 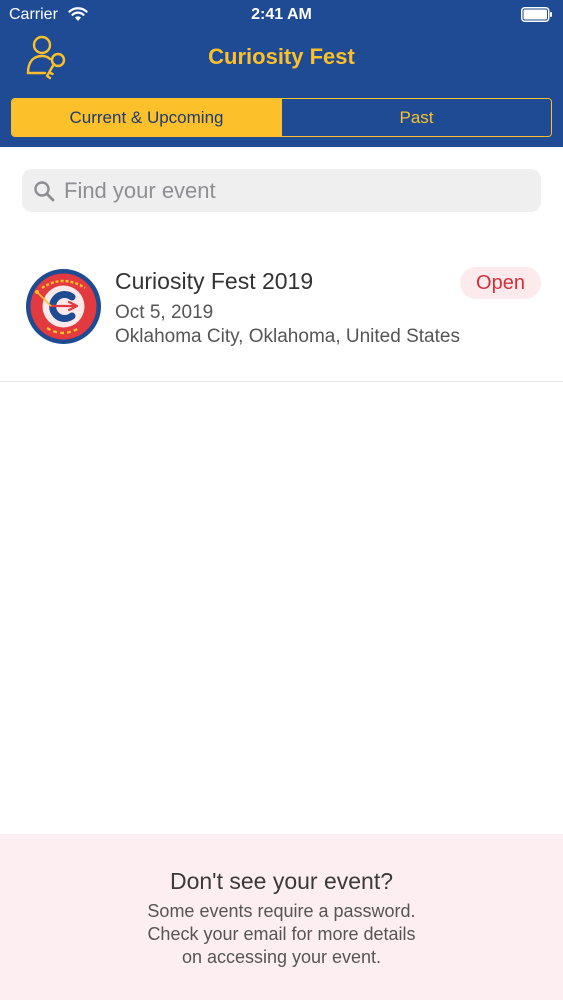 I want to click on search-icon, so click(x=44, y=191).